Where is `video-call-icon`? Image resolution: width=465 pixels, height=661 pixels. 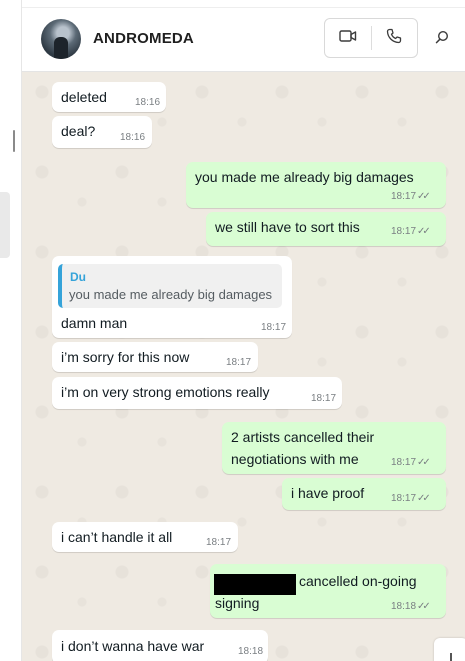 video-call-icon is located at coordinates (348, 38).